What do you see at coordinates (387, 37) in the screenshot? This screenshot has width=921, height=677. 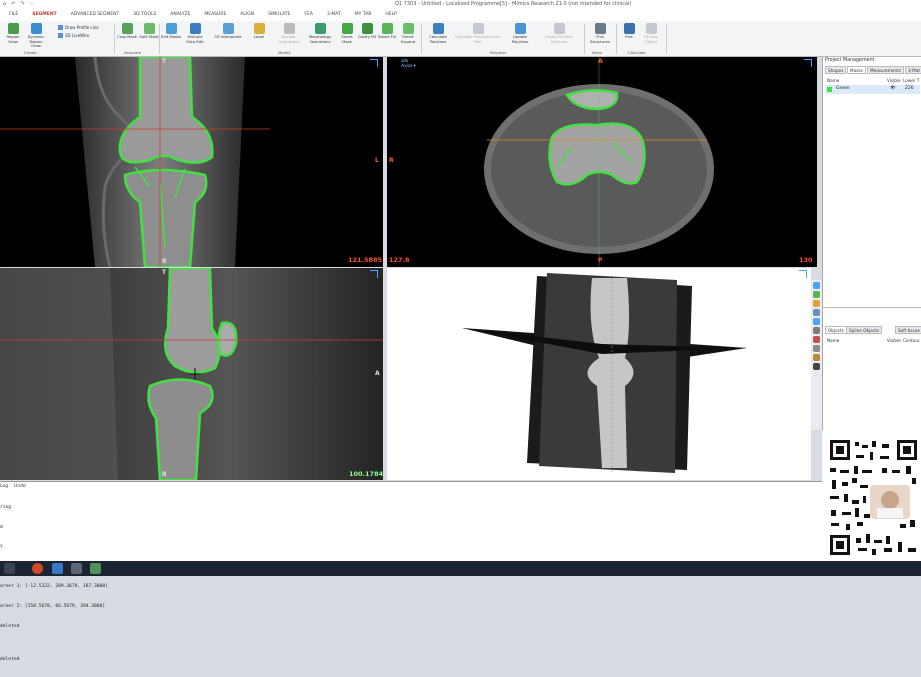 I see `smart-fill-button: Smart Fill` at bounding box center [387, 37].